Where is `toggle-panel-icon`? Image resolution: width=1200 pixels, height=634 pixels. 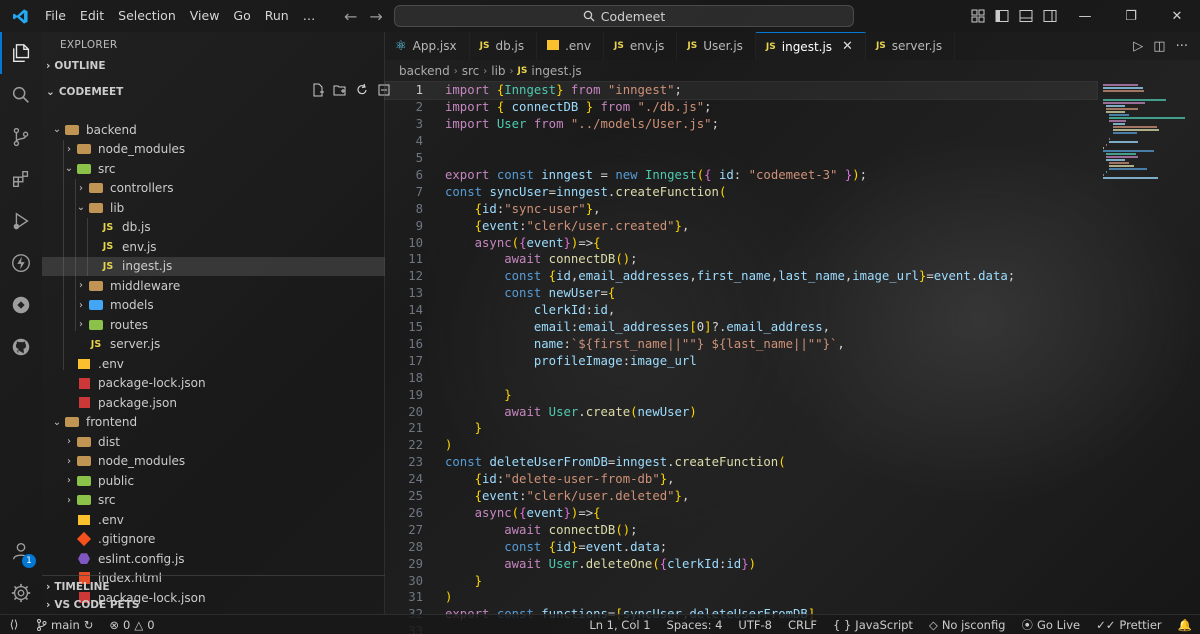
toggle-panel-icon is located at coordinates (1026, 16).